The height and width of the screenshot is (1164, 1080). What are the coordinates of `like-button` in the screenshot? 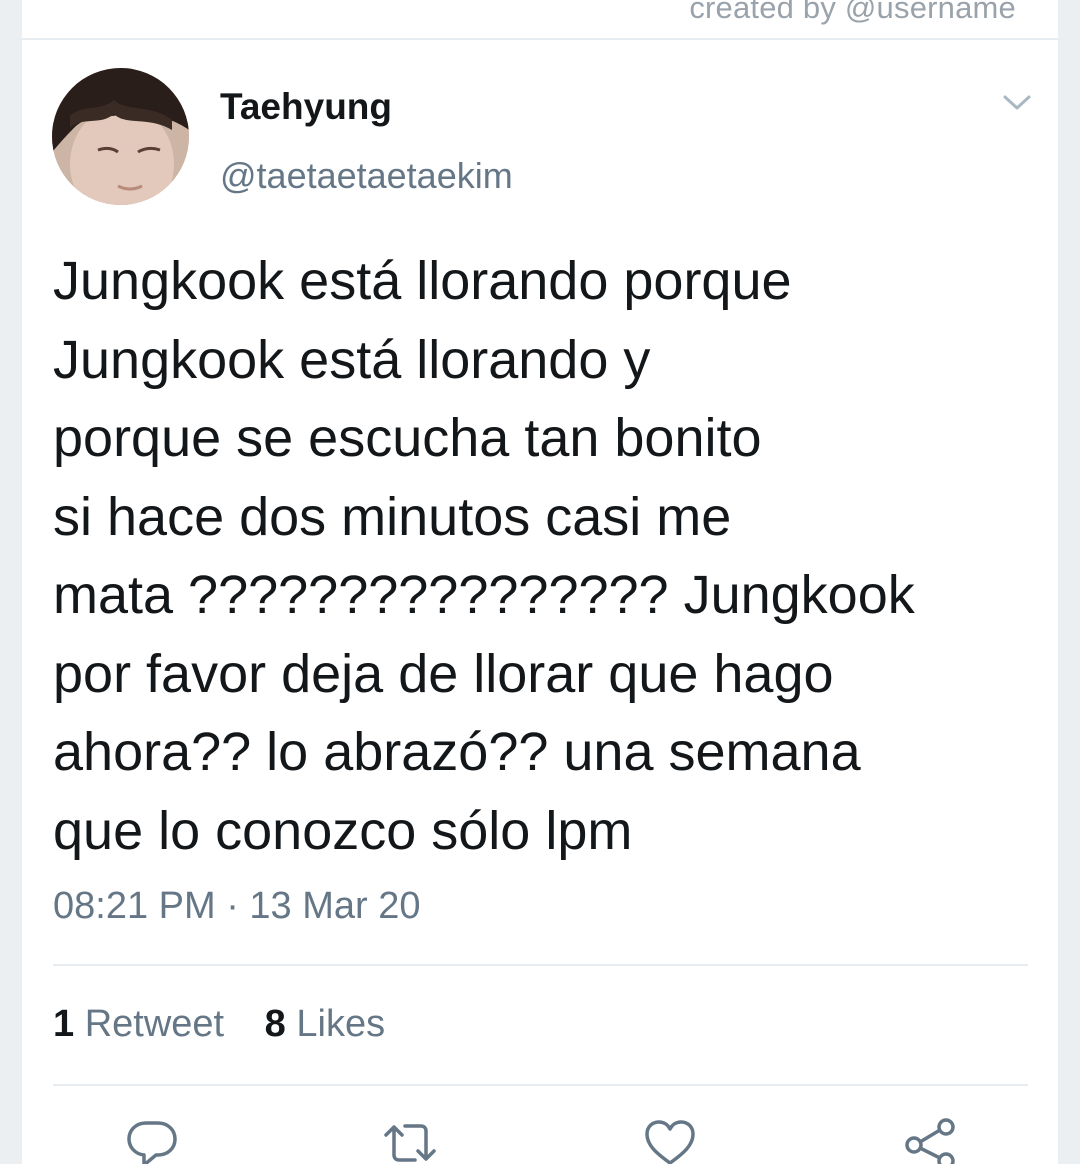 It's located at (670, 1139).